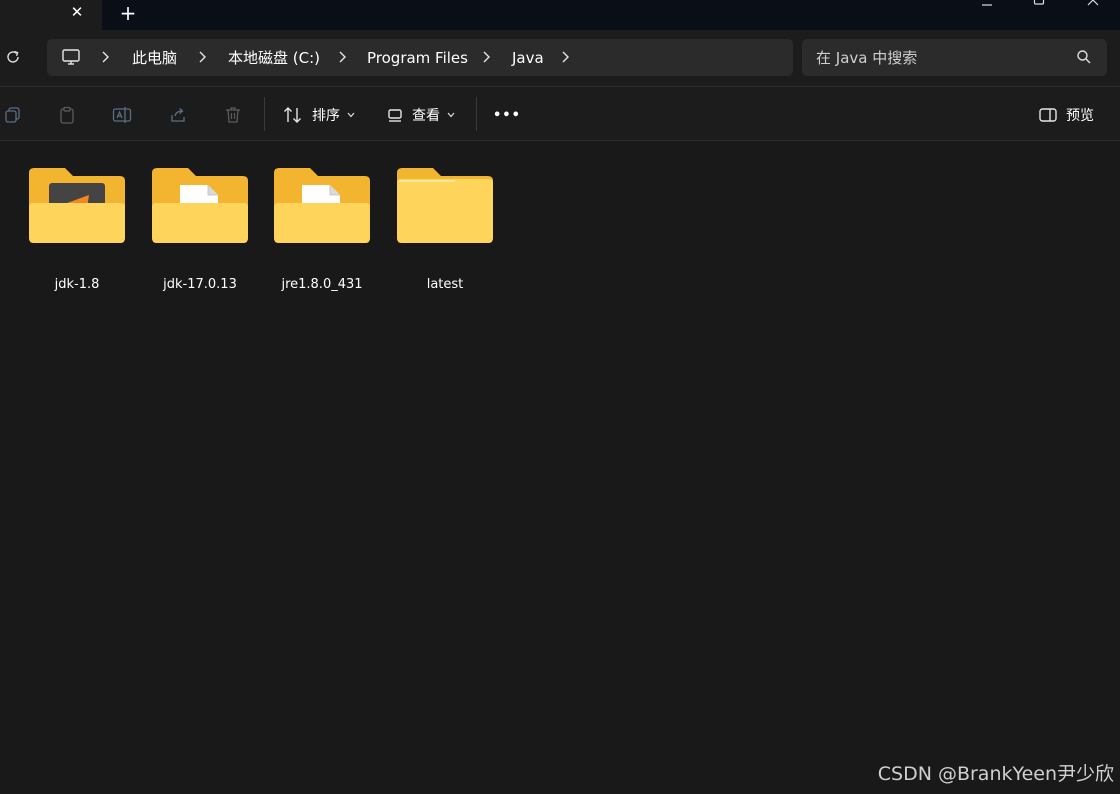 This screenshot has height=794, width=1120. I want to click on search-icon, so click(1084, 57).